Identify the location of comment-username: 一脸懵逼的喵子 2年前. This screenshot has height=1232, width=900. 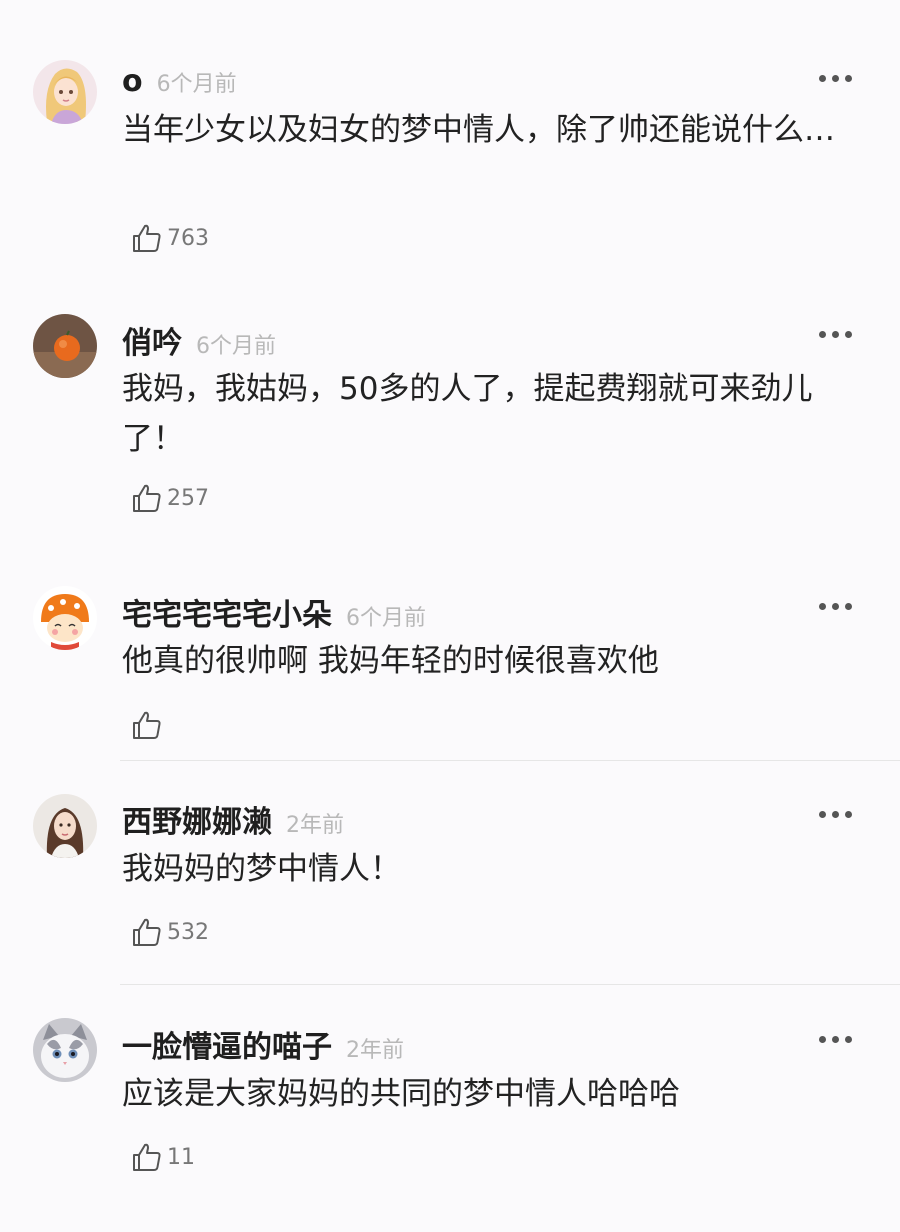
(263, 1044).